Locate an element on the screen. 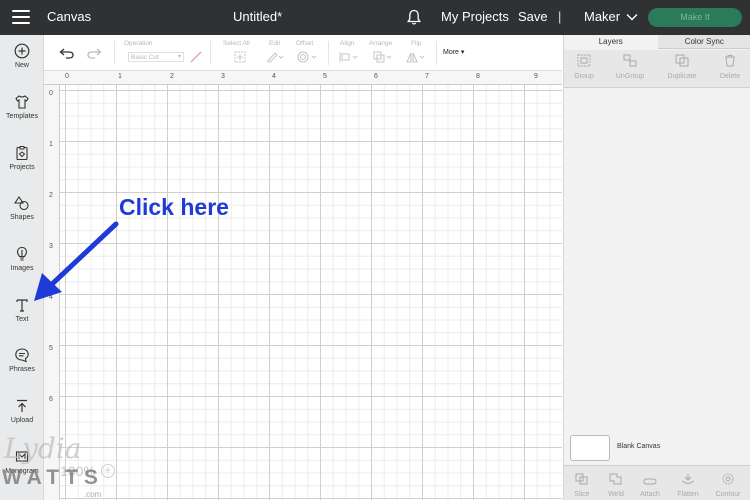 This screenshot has width=750, height=500. flatten-button: Flatten is located at coordinates (688, 485).